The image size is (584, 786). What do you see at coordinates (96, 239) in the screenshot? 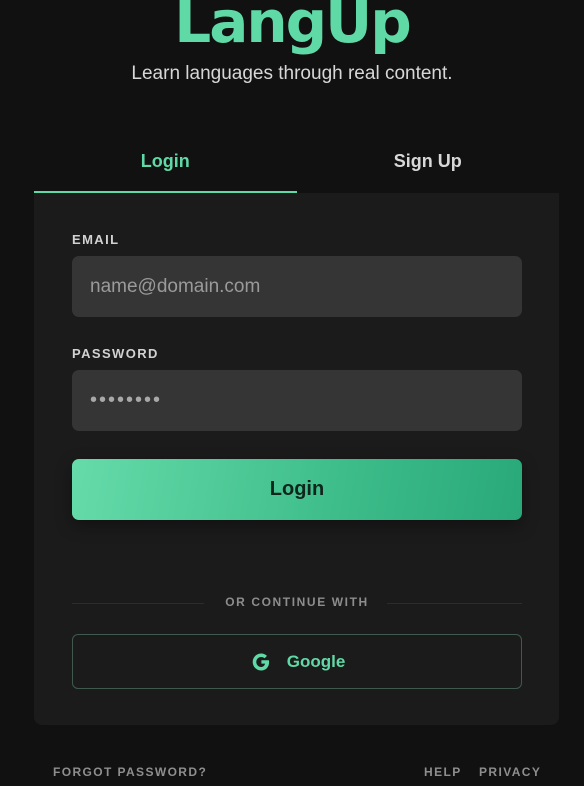
I see `email-label: EMAIL` at bounding box center [96, 239].